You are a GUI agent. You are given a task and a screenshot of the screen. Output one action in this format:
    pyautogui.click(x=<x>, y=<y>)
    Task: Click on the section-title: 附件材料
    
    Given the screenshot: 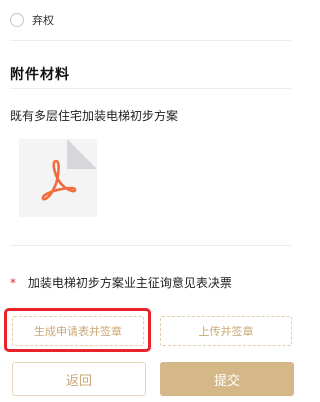 What is the action you would take?
    pyautogui.click(x=40, y=75)
    